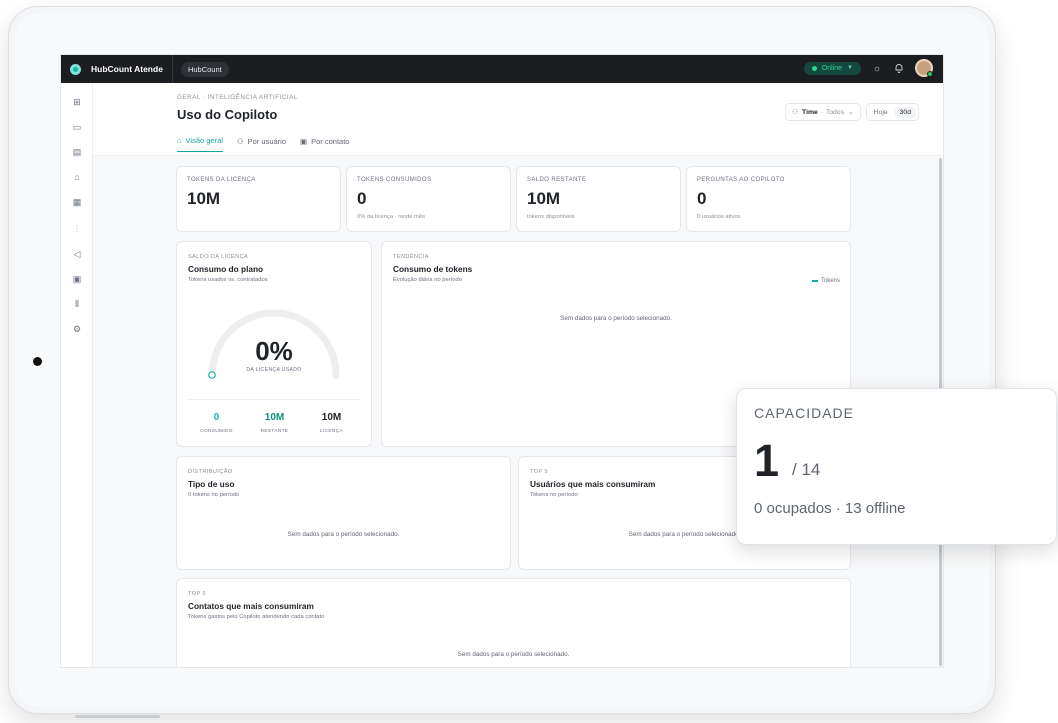  What do you see at coordinates (211, 484) in the screenshot?
I see `section-title: Tipo de uso` at bounding box center [211, 484].